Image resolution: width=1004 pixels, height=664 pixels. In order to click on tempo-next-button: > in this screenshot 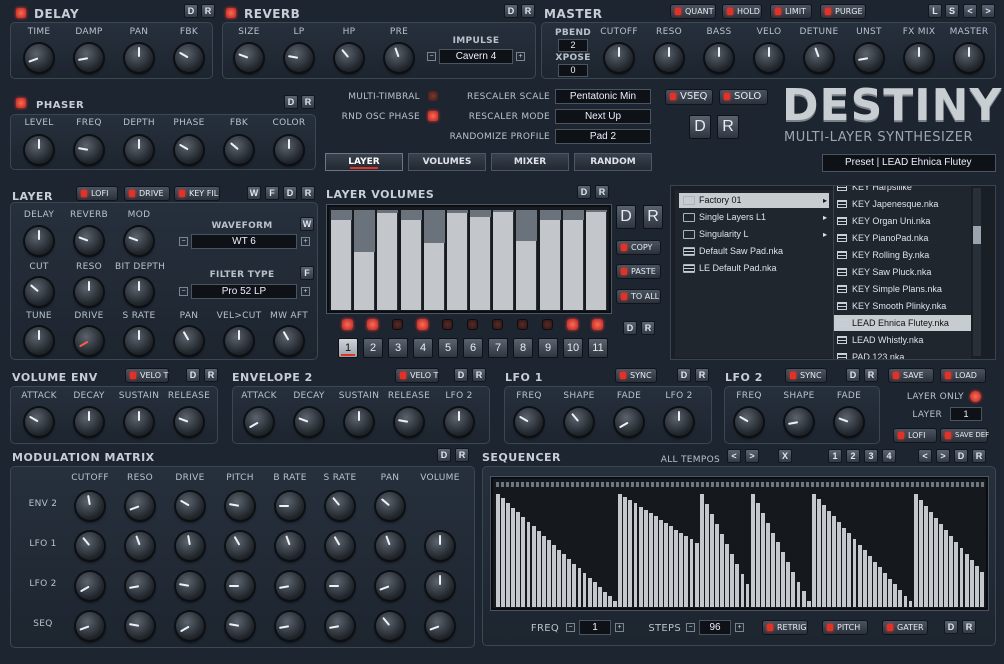, I will do `click(752, 456)`.